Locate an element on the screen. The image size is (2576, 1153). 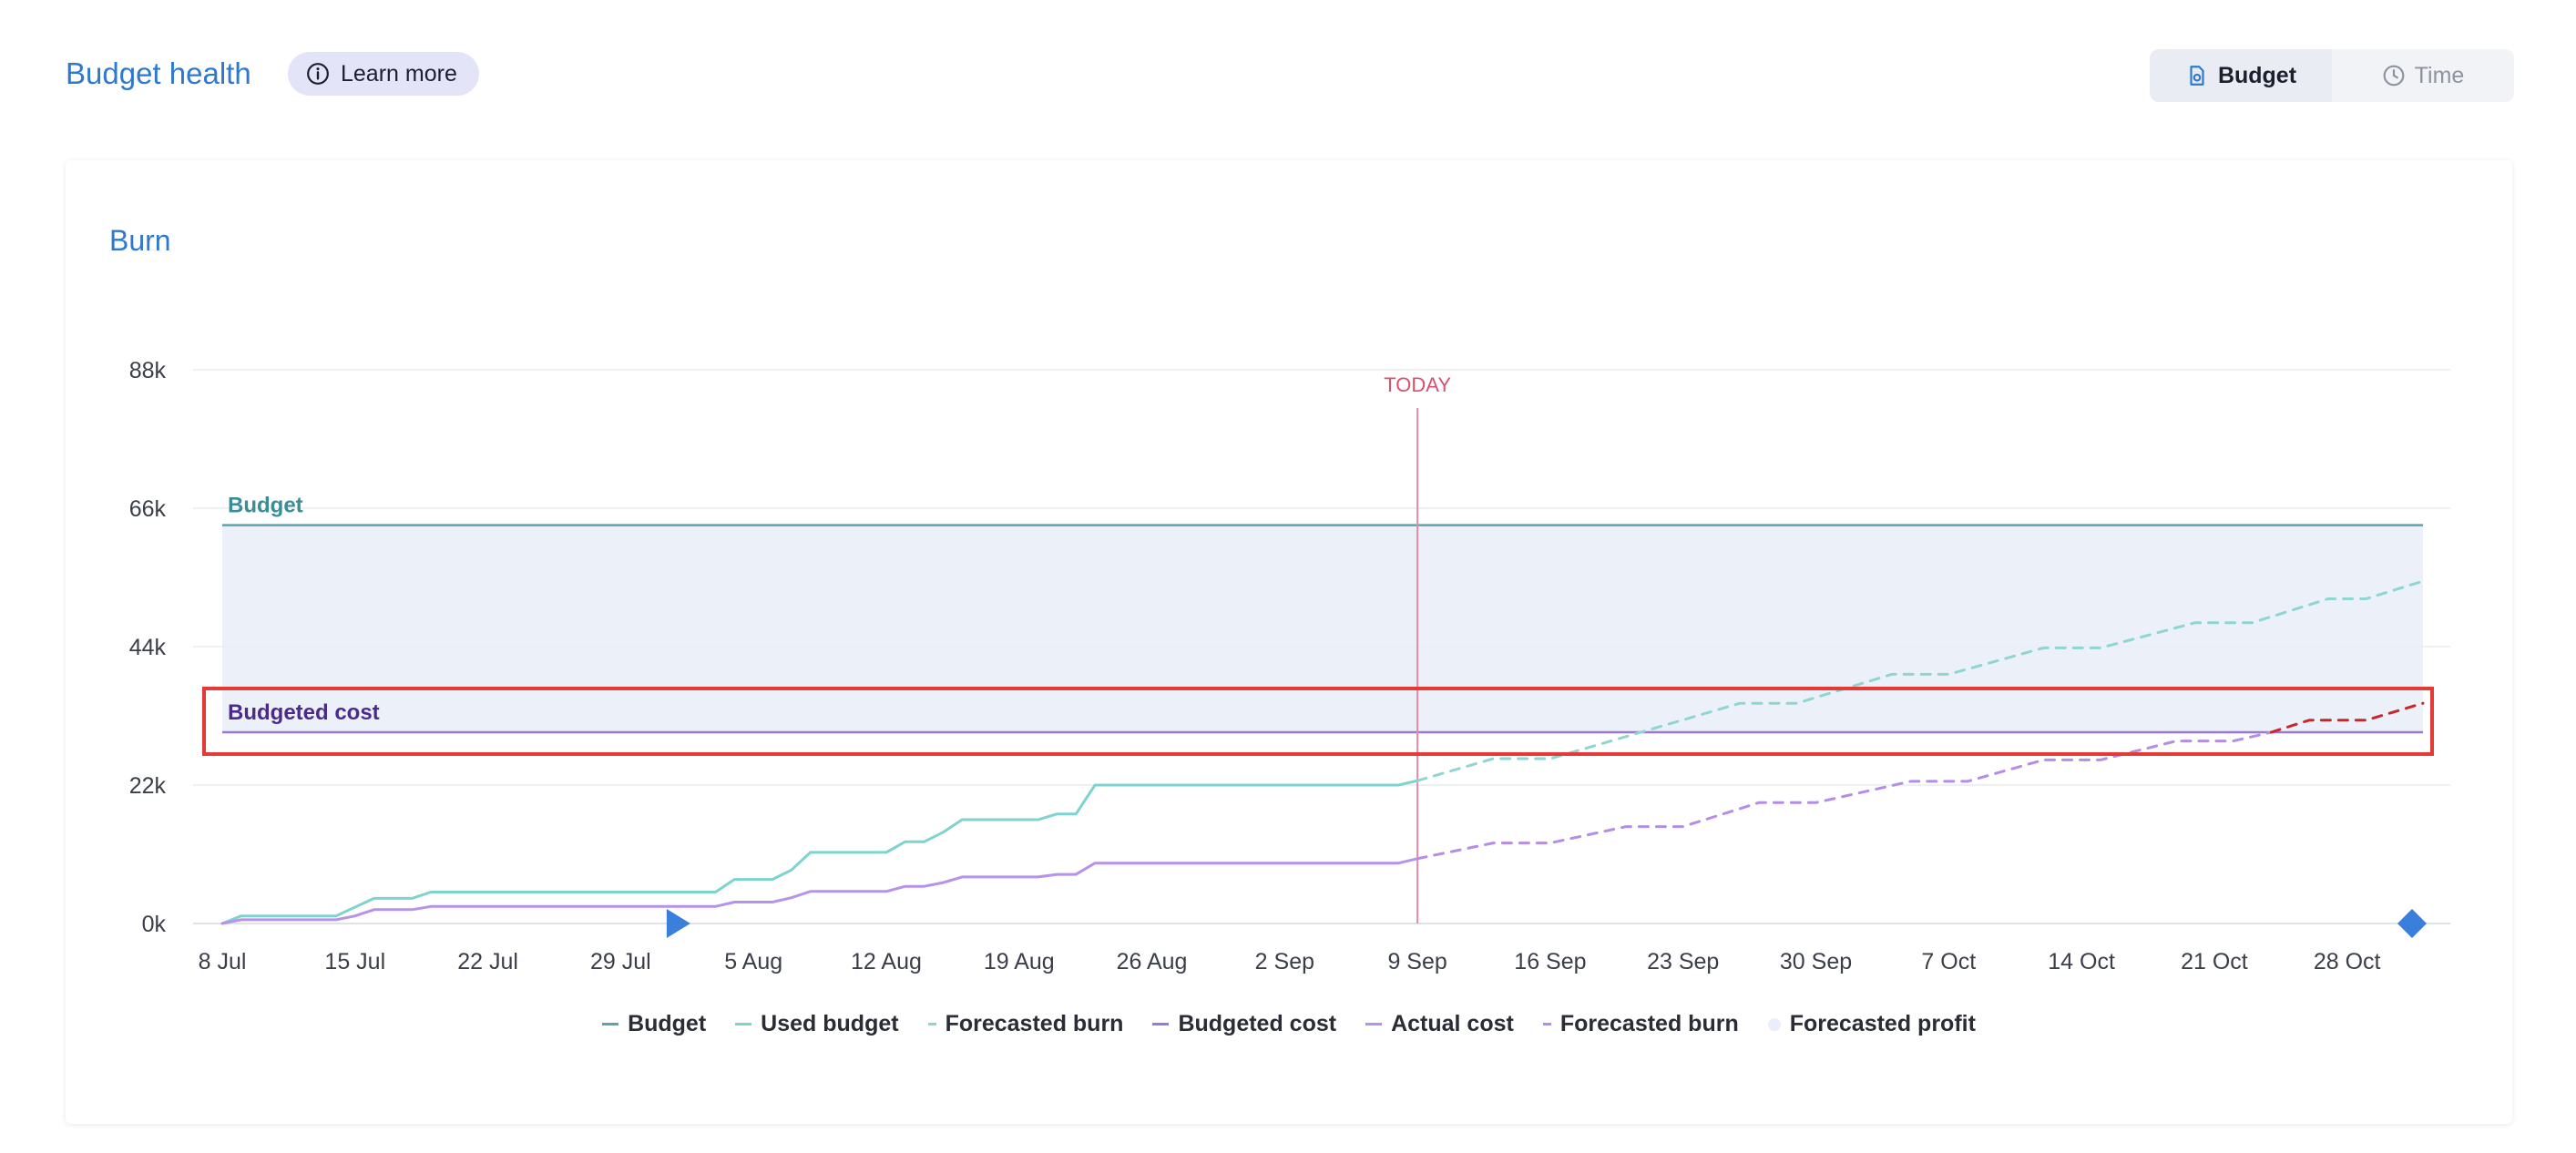
budget-line-label: Budget is located at coordinates (265, 506).